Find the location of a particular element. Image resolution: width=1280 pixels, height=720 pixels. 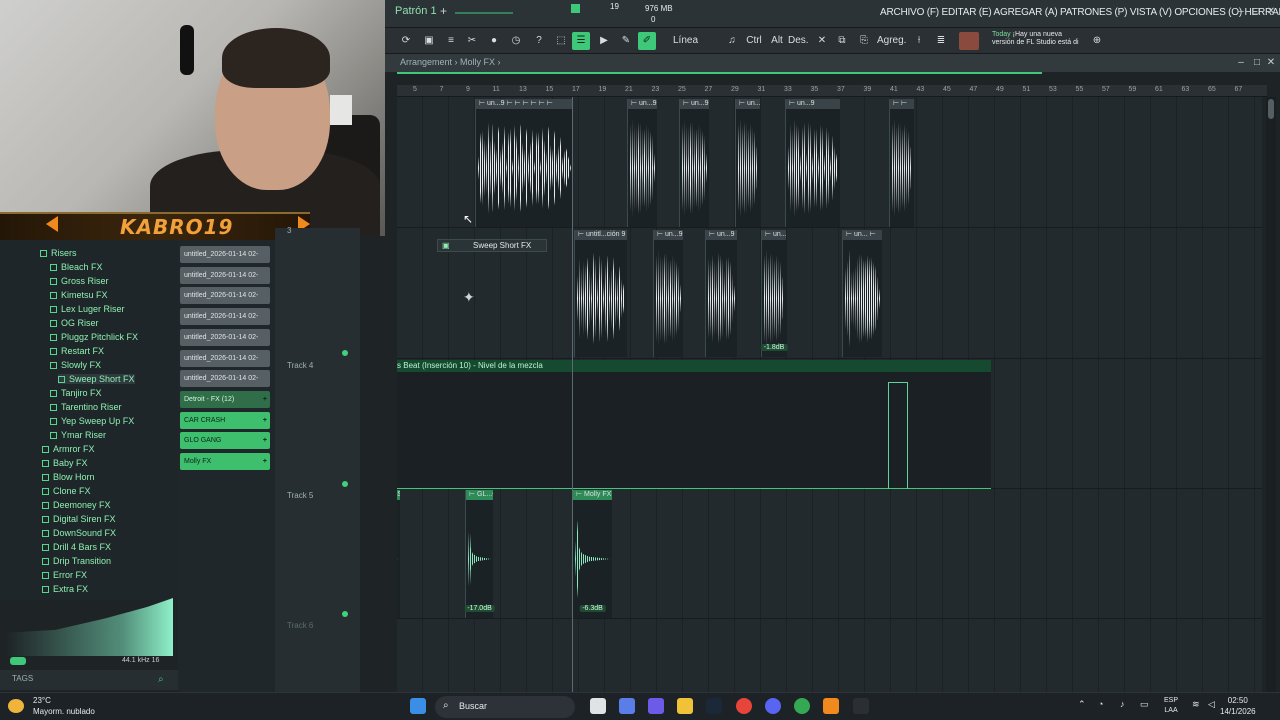

browser-item: Restart FX is located at coordinates (77, 351).